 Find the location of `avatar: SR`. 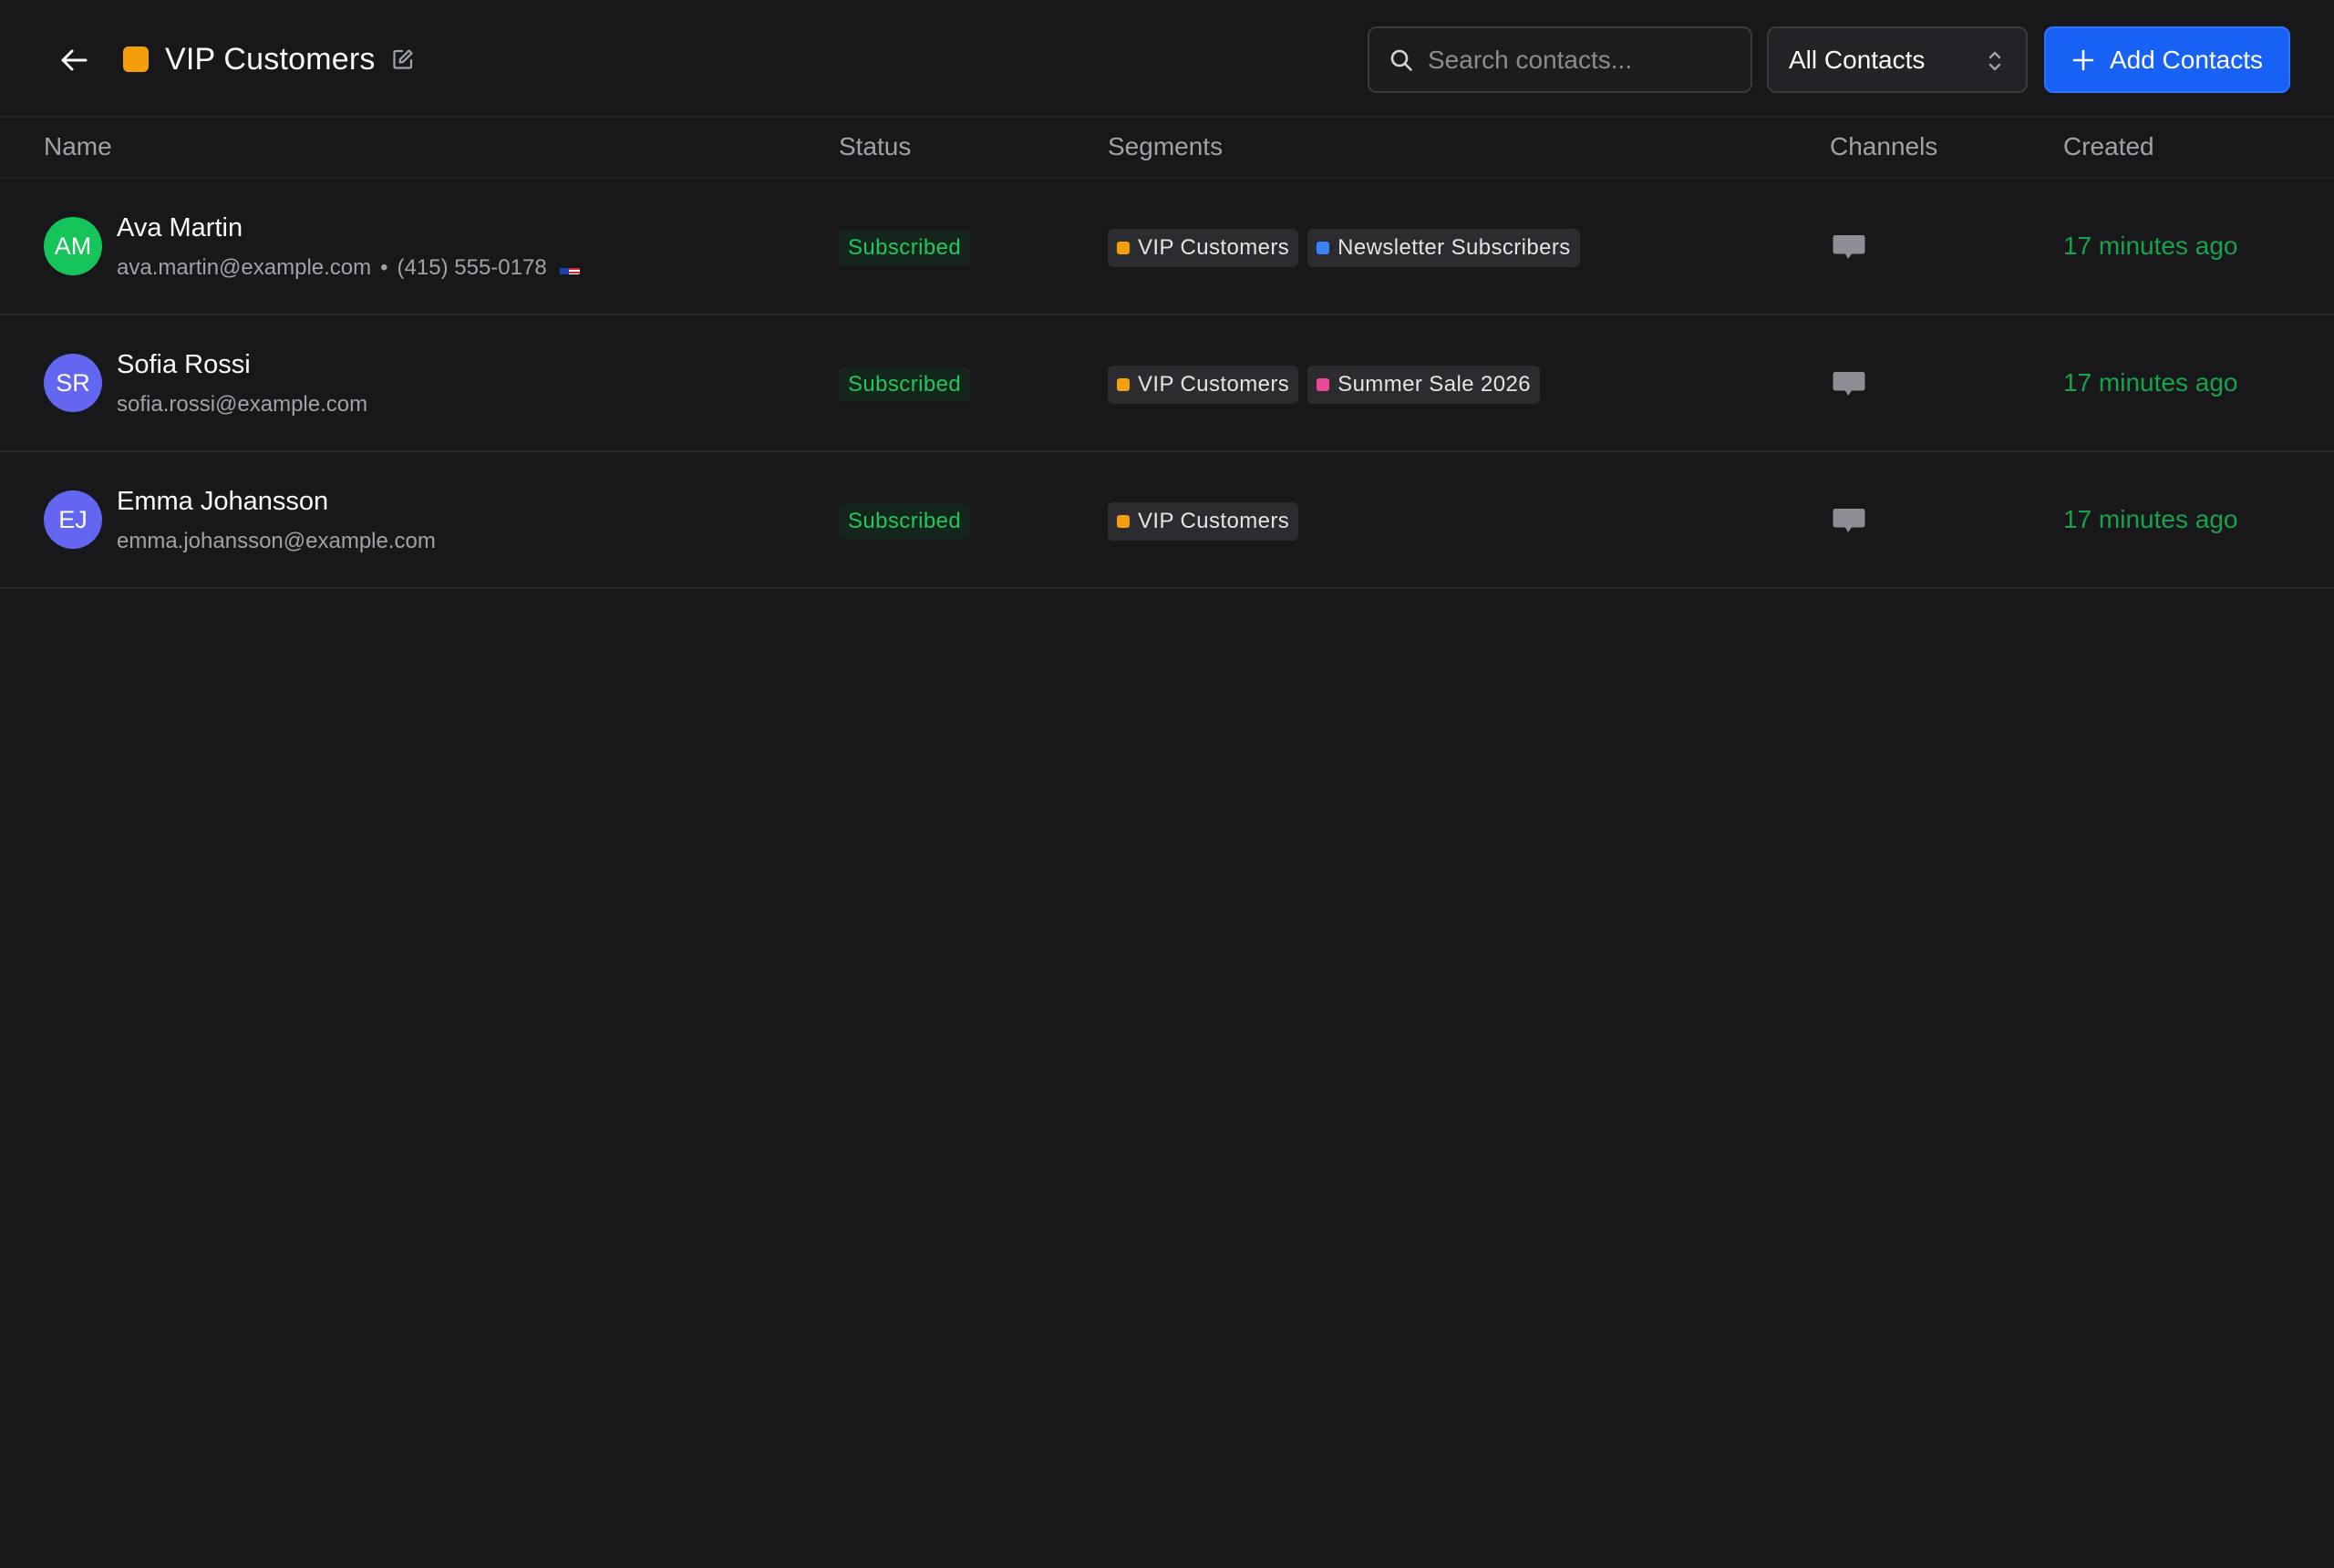

avatar: SR is located at coordinates (73, 383).